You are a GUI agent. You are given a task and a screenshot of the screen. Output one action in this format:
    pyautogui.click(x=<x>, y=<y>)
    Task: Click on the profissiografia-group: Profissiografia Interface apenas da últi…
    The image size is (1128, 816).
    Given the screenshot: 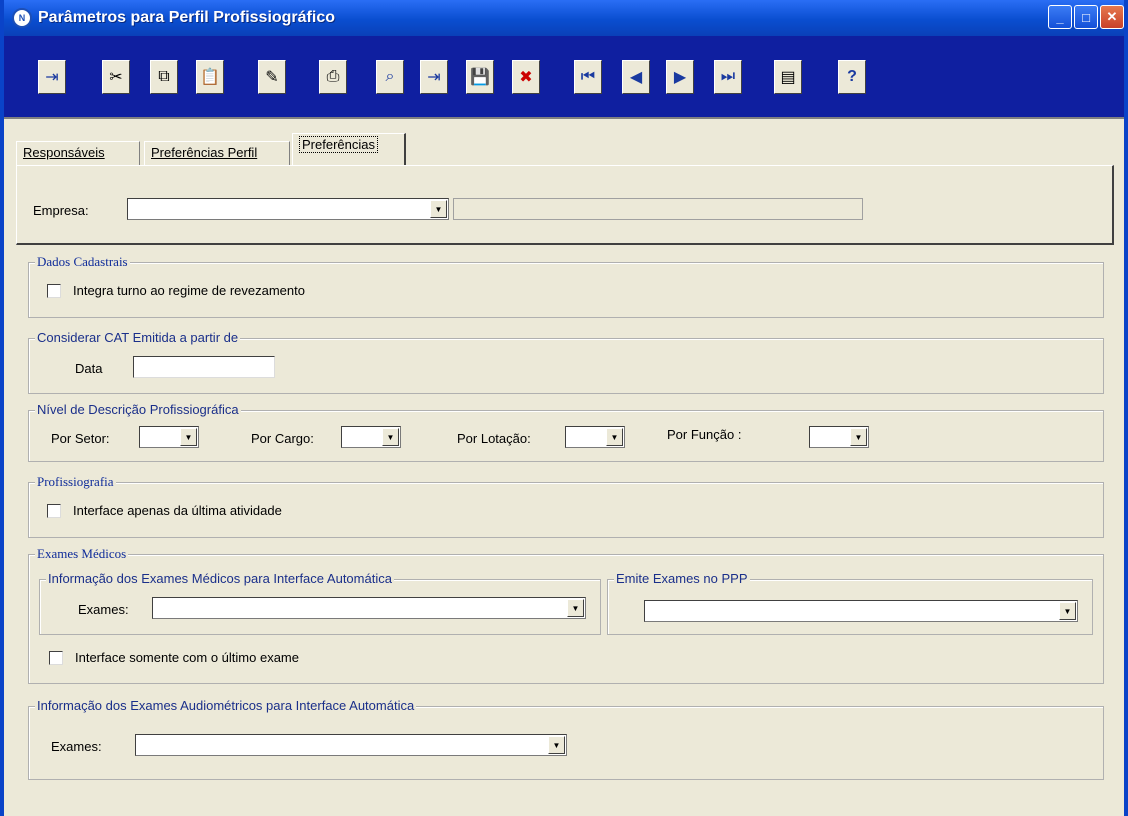 What is the action you would take?
    pyautogui.click(x=566, y=506)
    